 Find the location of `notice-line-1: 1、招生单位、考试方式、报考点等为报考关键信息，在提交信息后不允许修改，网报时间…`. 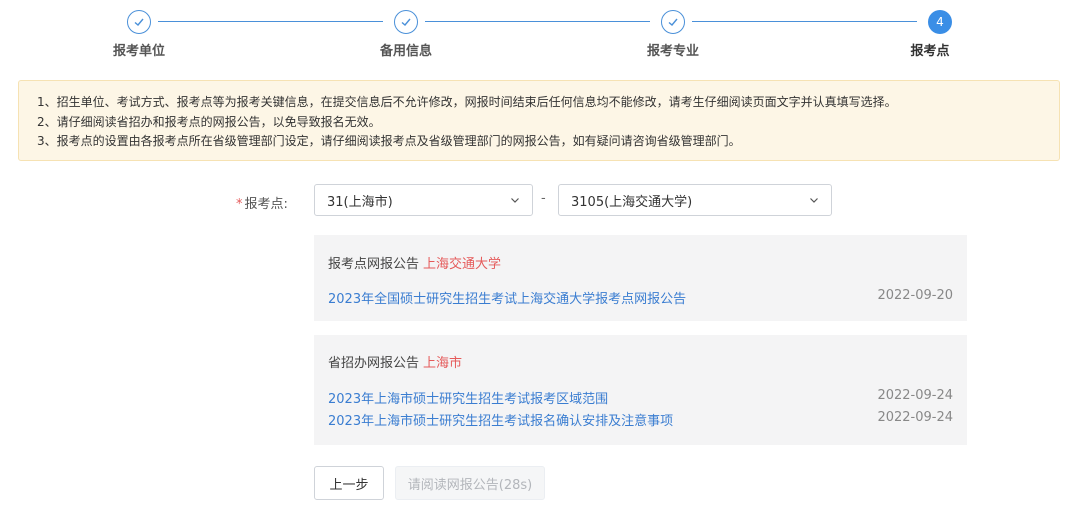

notice-line-1: 1、招生单位、考试方式、报考点等为报考关键信息，在提交信息后不允许修改，网报时间… is located at coordinates (467, 102).